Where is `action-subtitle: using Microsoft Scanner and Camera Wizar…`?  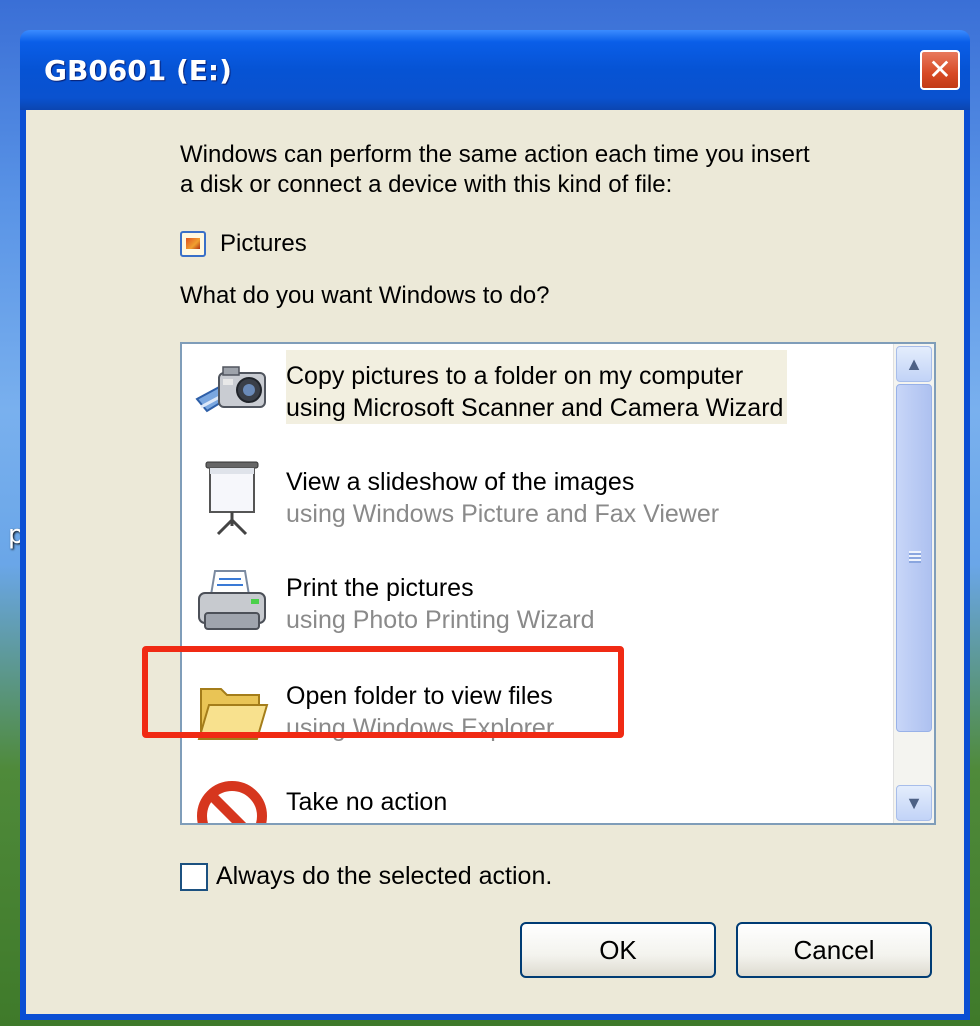 action-subtitle: using Microsoft Scanner and Camera Wizar… is located at coordinates (535, 408).